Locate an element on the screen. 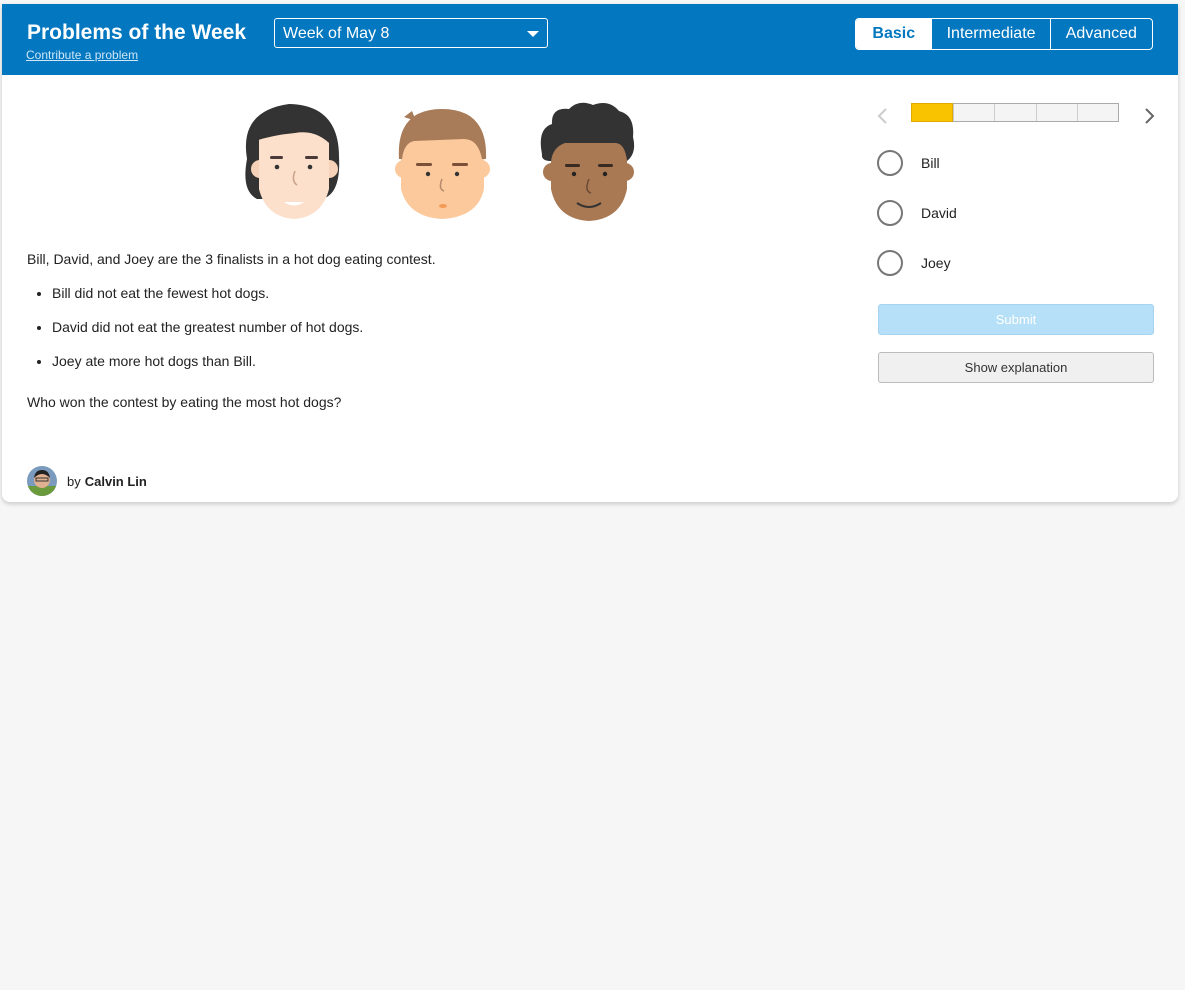 The height and width of the screenshot is (990, 1185). author-credit: by Calvin Lin is located at coordinates (87, 481).